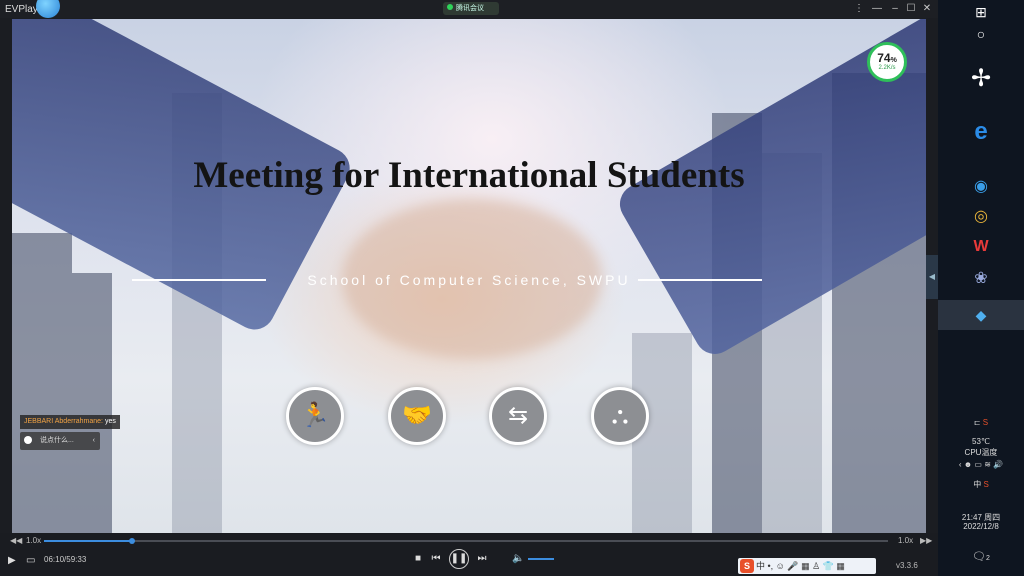 This screenshot has width=1024, height=576. What do you see at coordinates (985, 422) in the screenshot?
I see `sogou-tray-icon: S` at bounding box center [985, 422].